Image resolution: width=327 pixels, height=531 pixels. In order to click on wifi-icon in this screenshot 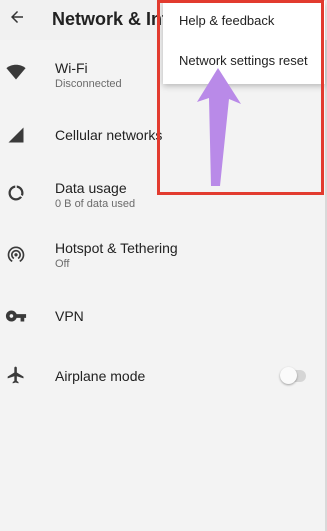, I will do `click(16, 72)`.